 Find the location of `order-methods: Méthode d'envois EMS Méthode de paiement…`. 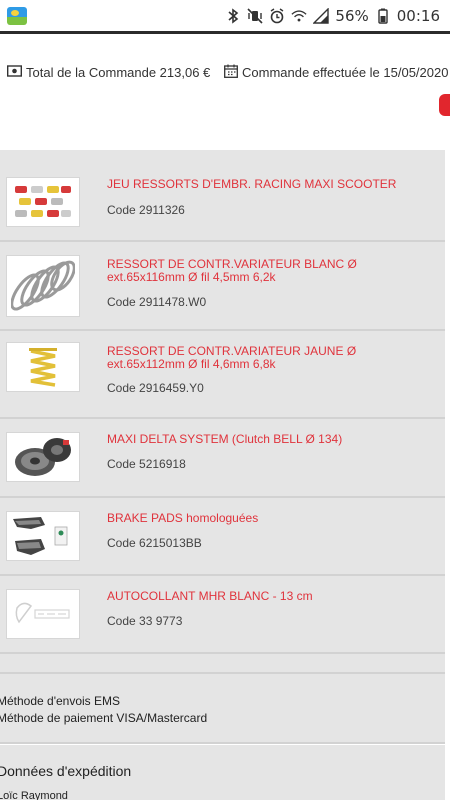

order-methods: Méthode d'envois EMS Méthode de paiement… is located at coordinates (222, 708).